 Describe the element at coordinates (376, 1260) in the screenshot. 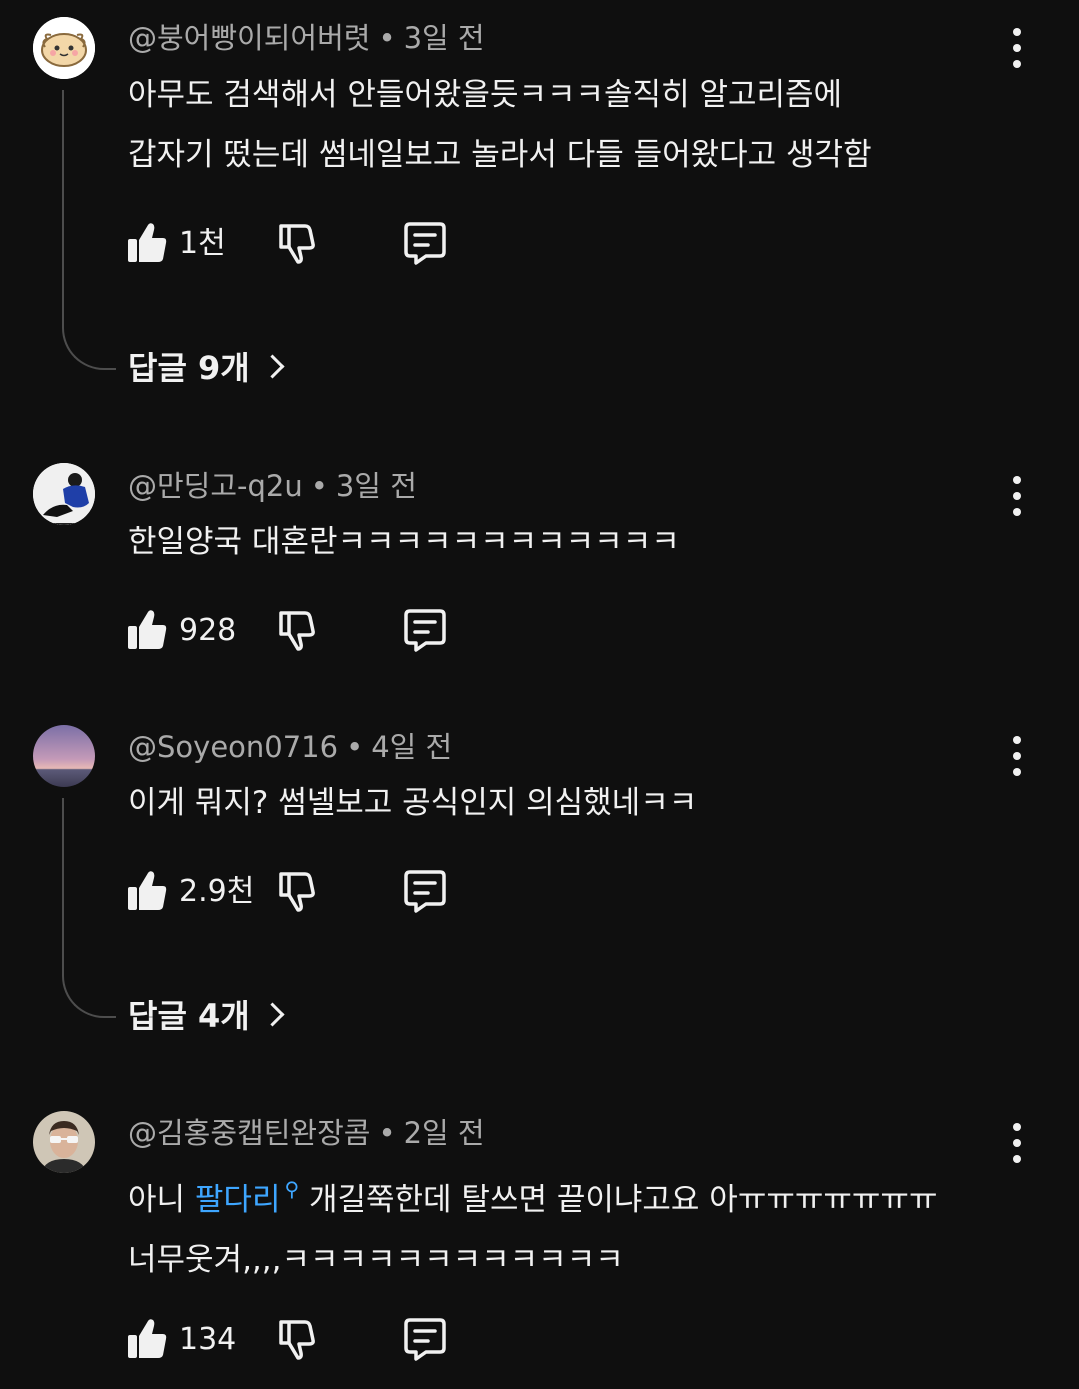

I see `comment-text-line: 너무웃겨,,,,ㅋㅋㅋㅋㅋㅋㅋㅋㅋㅋㅋㅋ` at that location.